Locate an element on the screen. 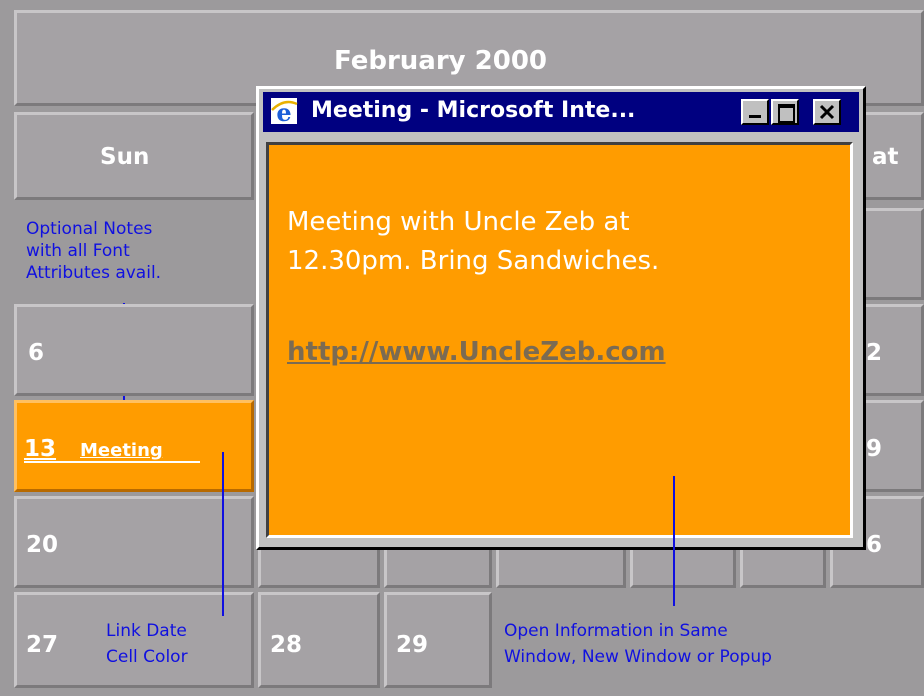  note-optional-2: with all Font is located at coordinates (78, 251).